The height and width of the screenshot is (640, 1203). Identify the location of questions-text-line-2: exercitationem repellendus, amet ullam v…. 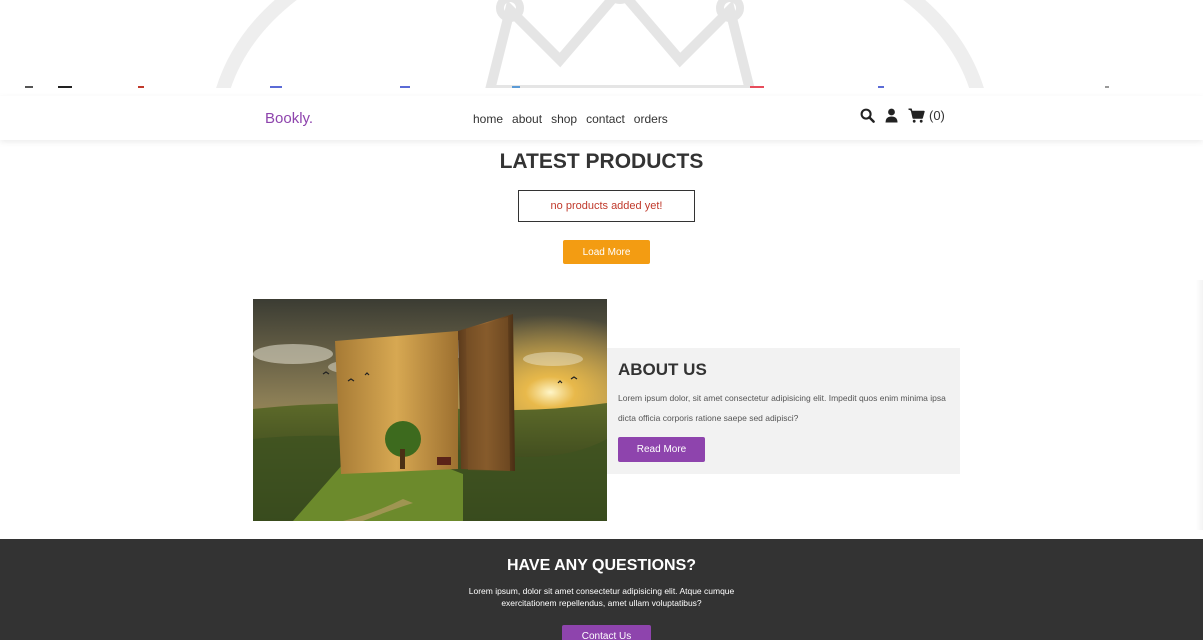
(601, 603).